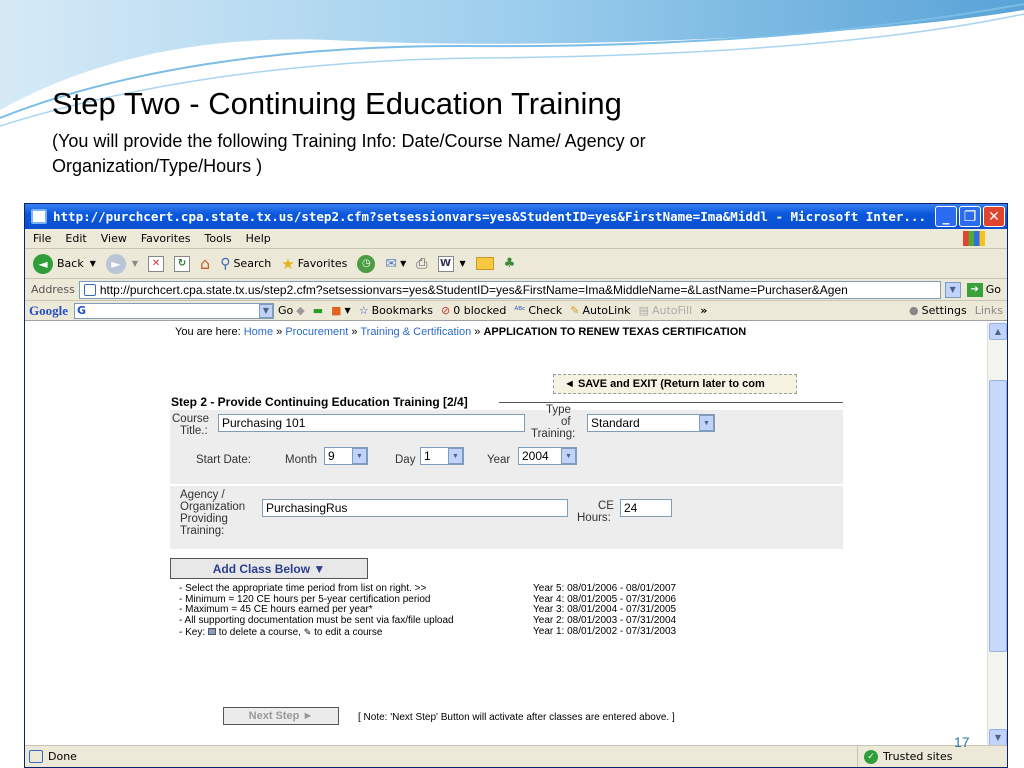  What do you see at coordinates (174, 310) in the screenshot?
I see `google-search-input: G ▼` at bounding box center [174, 310].